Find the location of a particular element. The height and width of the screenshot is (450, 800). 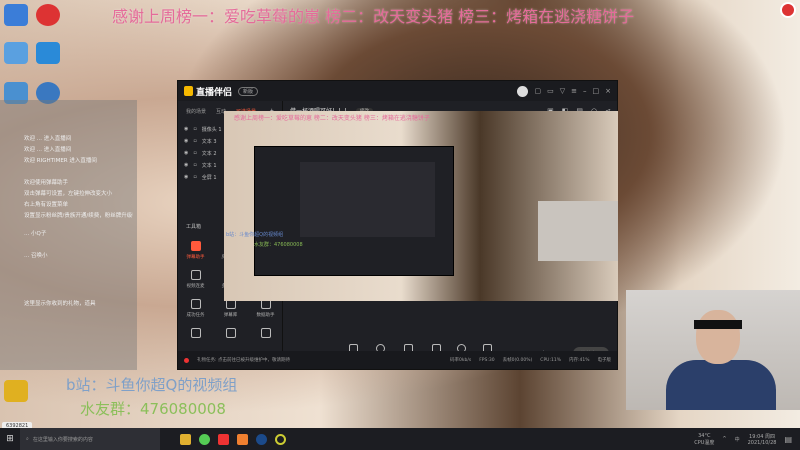

nested-preview is located at coordinates (354, 211).